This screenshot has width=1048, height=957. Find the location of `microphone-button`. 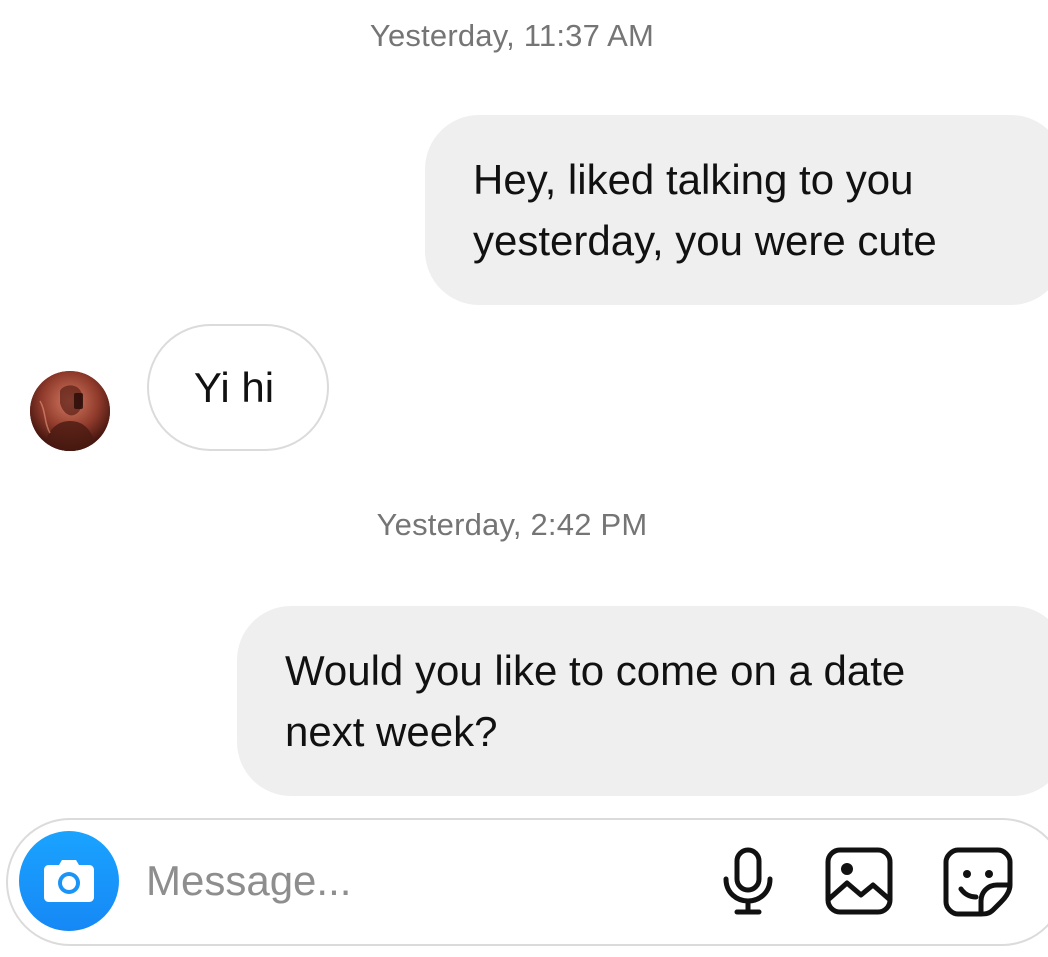

microphone-button is located at coordinates (748, 881).